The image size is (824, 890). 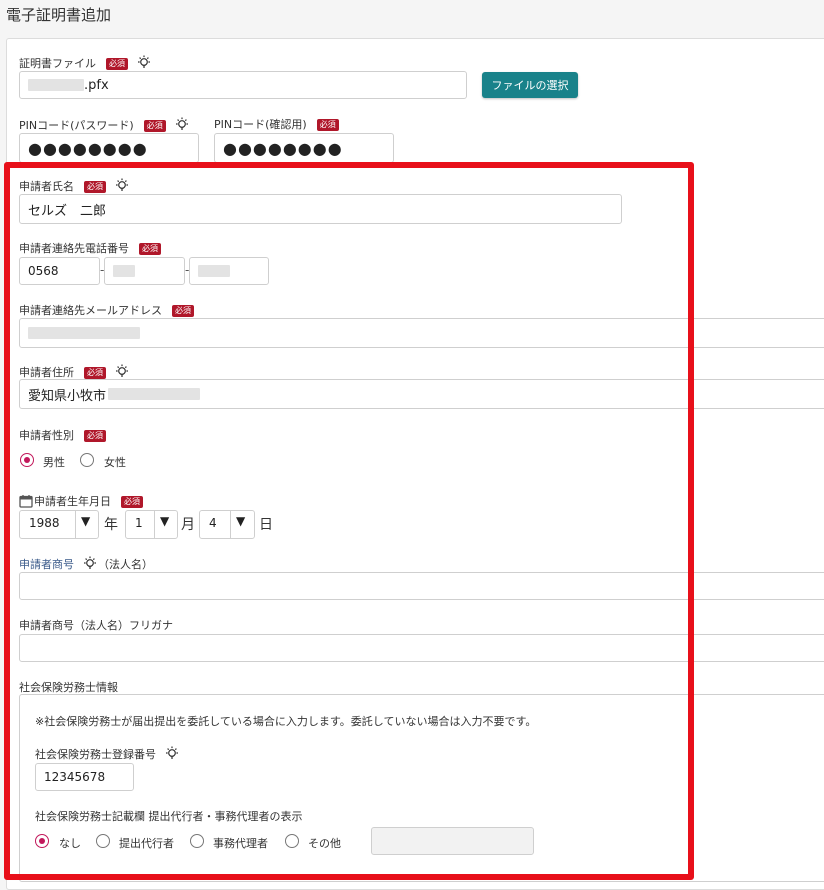 I want to click on display-none-radio, so click(x=42, y=841).